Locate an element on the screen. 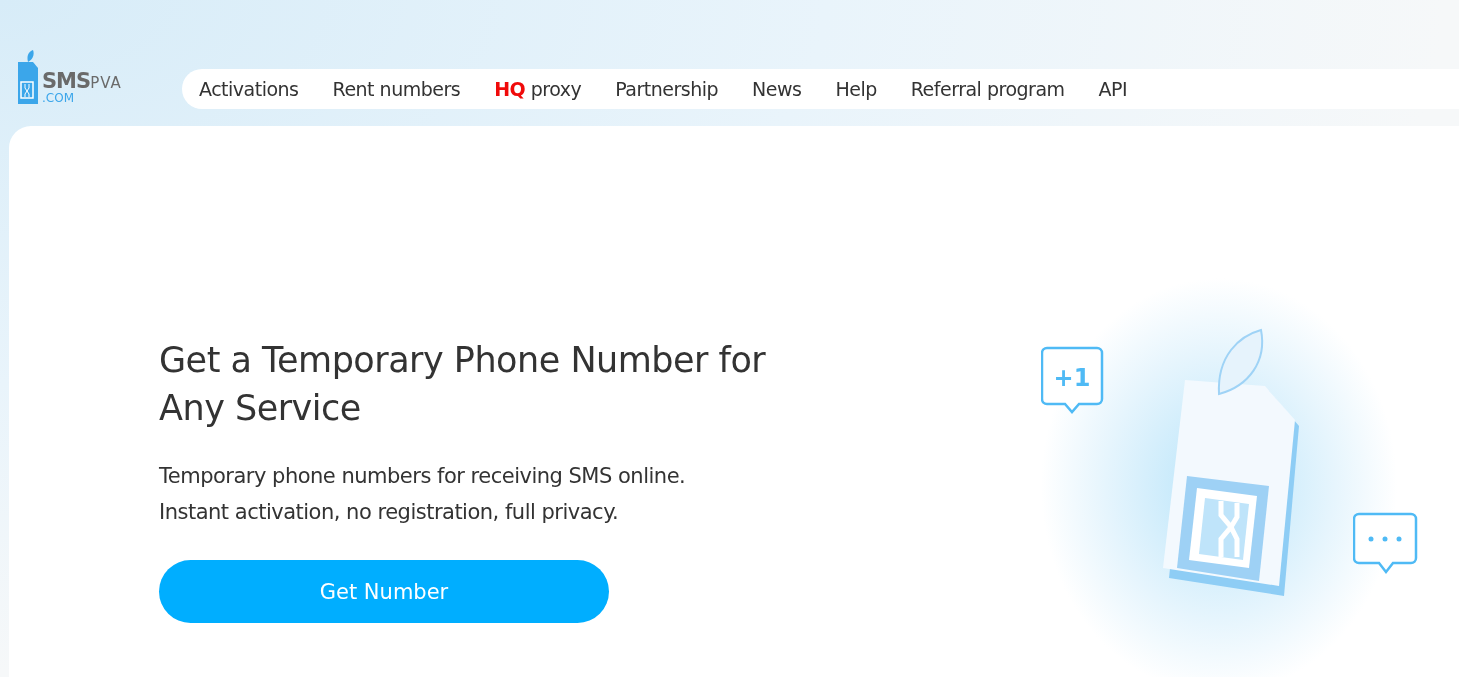  sim-card-icon is located at coordinates (28, 77).